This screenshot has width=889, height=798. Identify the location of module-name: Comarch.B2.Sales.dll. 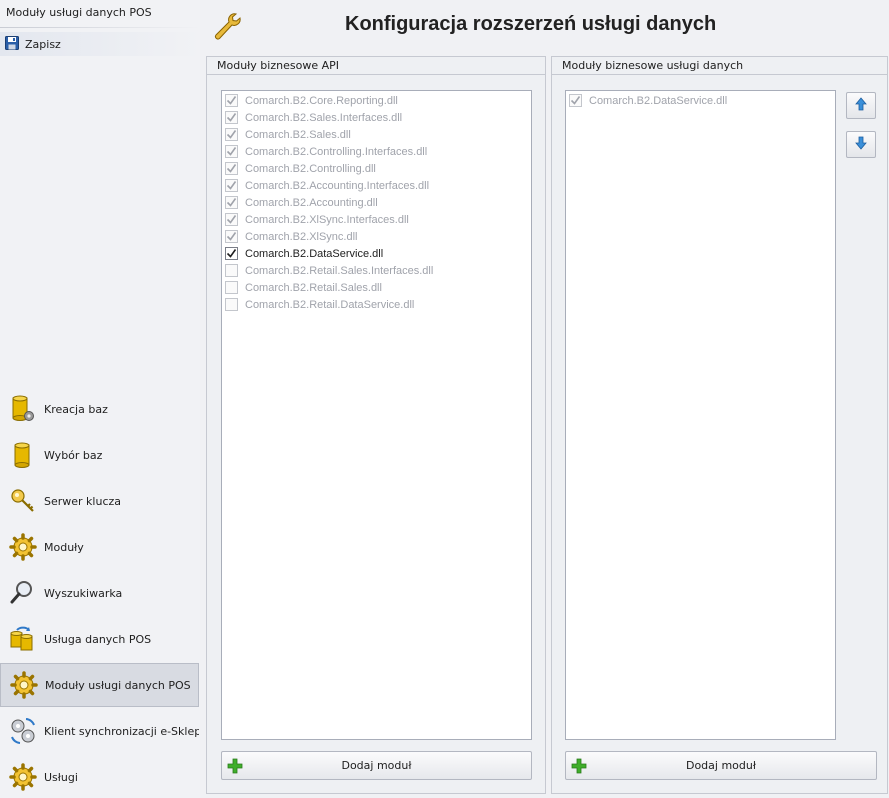
(298, 134).